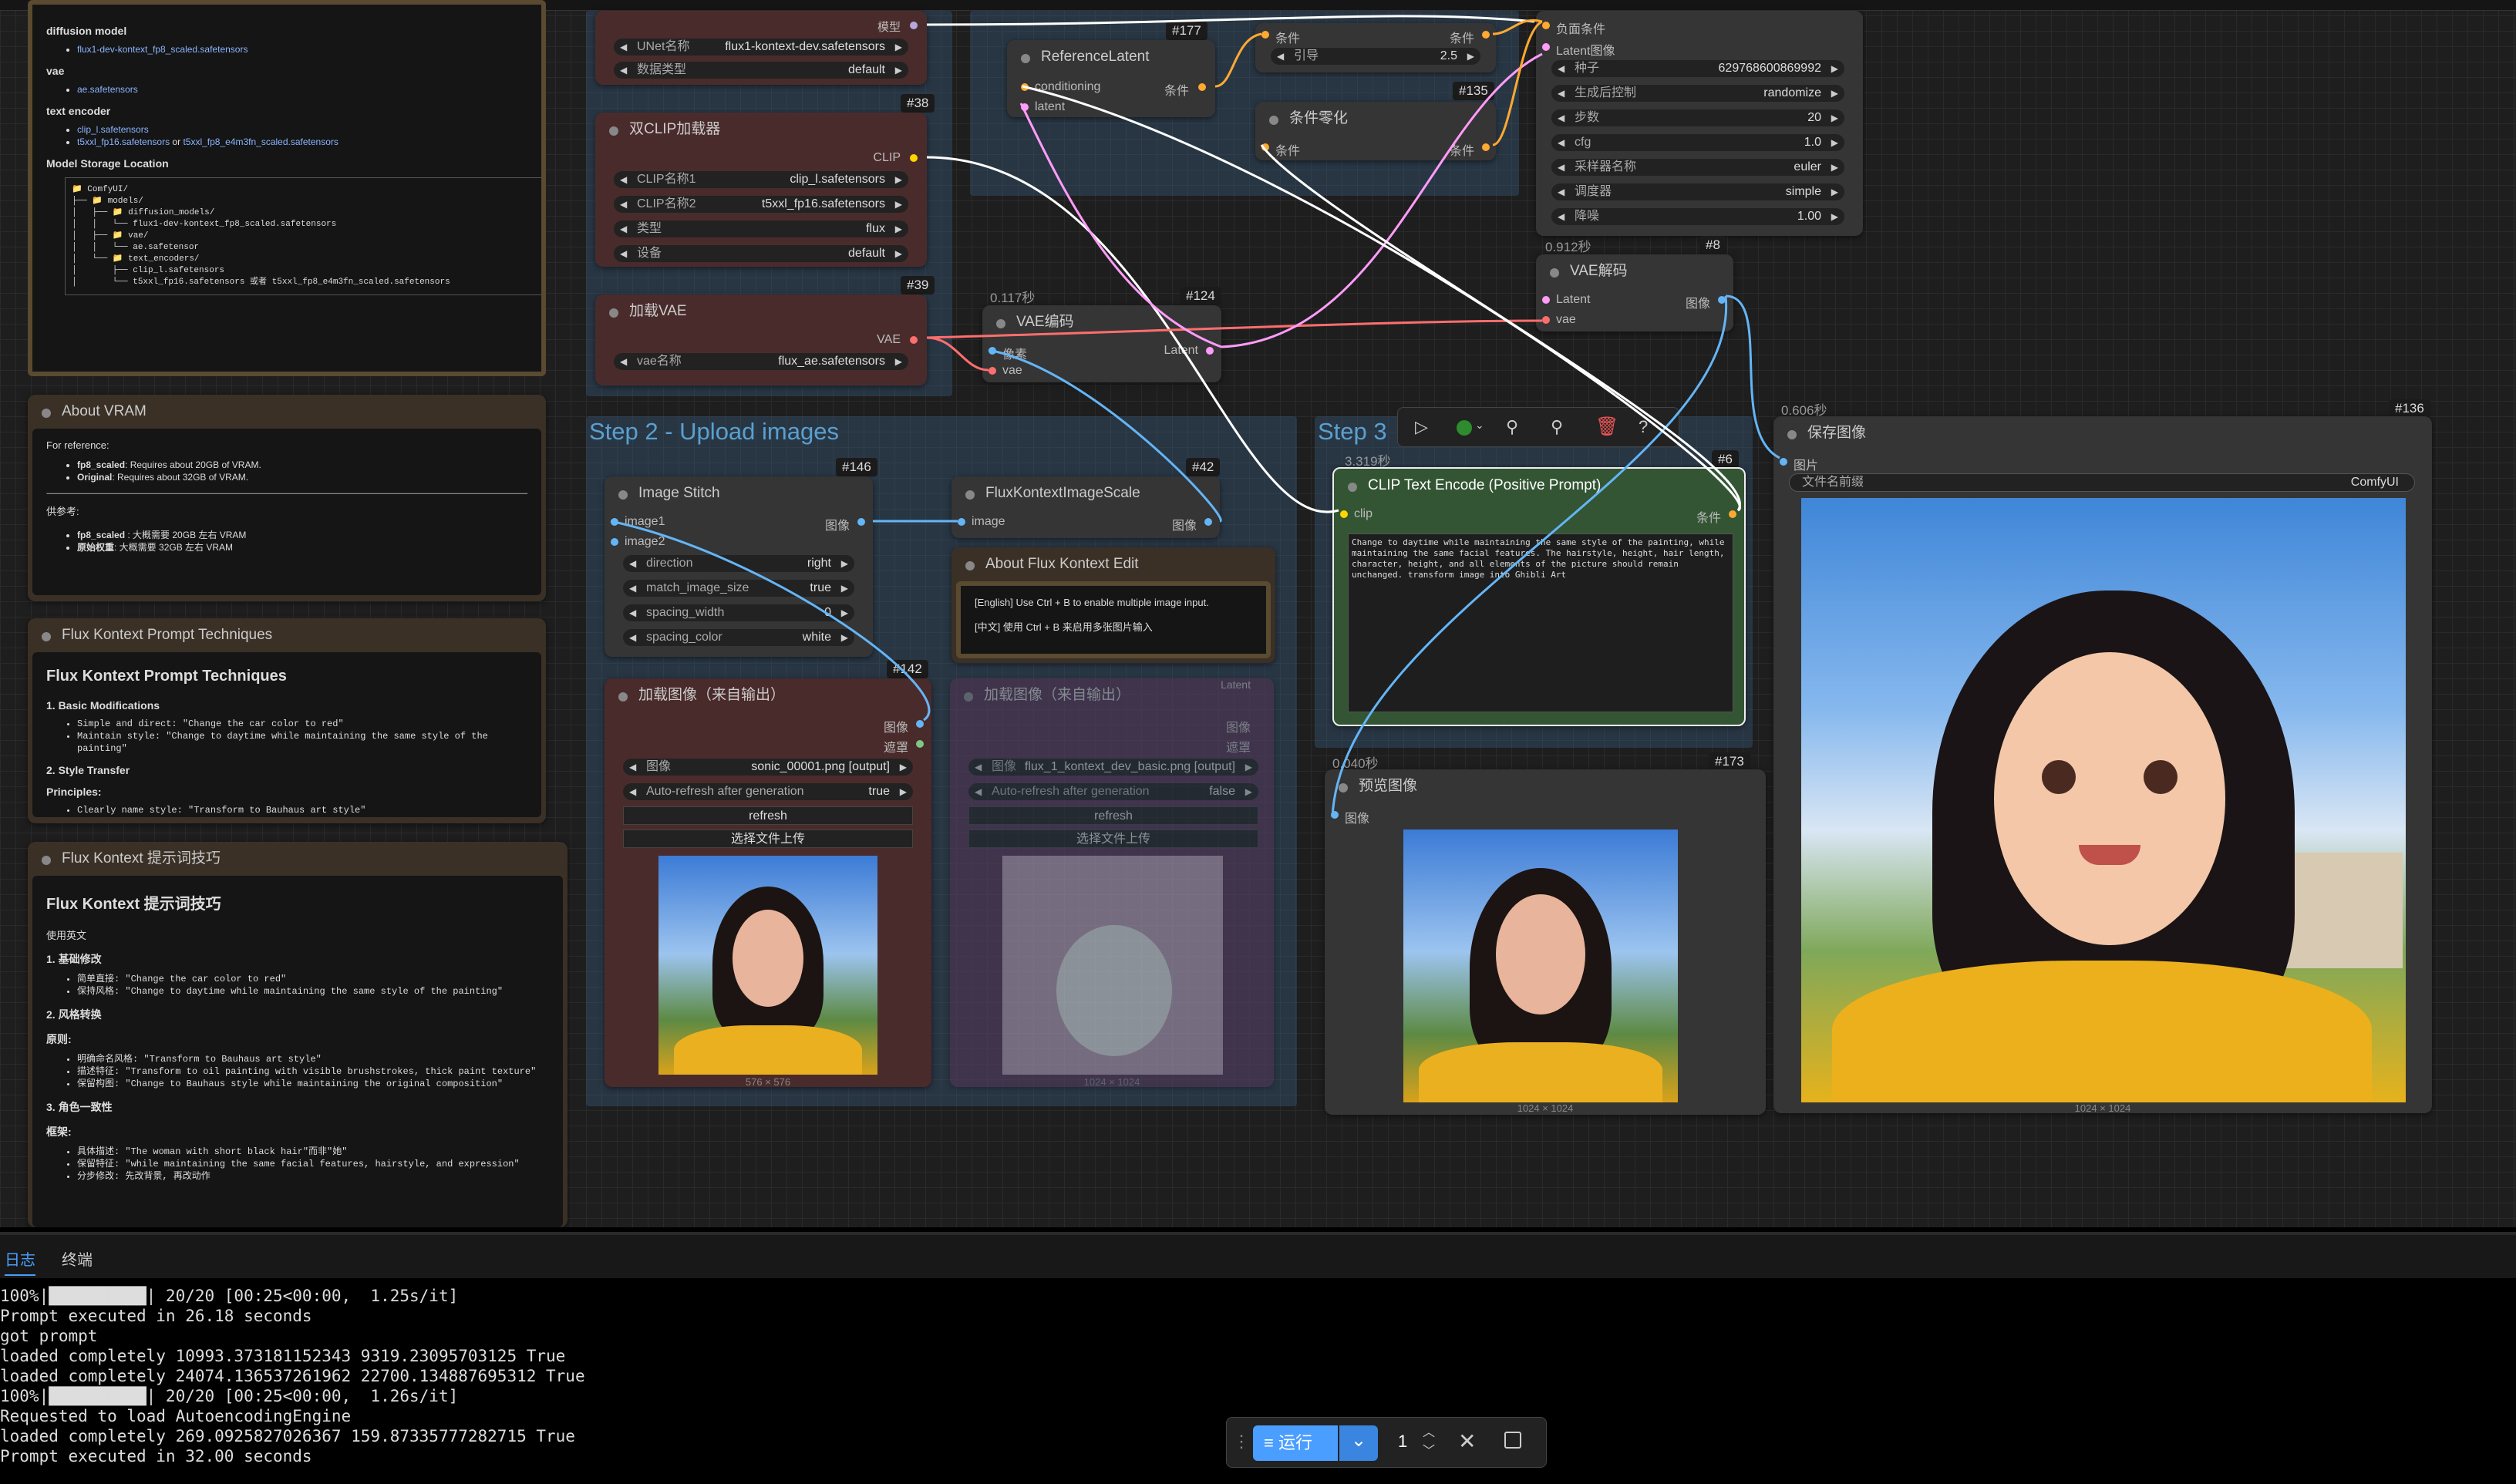 The width and height of the screenshot is (2516, 1484). Describe the element at coordinates (123, 141) in the screenshot. I see `link-t5: t5xxl_fp16.safetensors` at that location.